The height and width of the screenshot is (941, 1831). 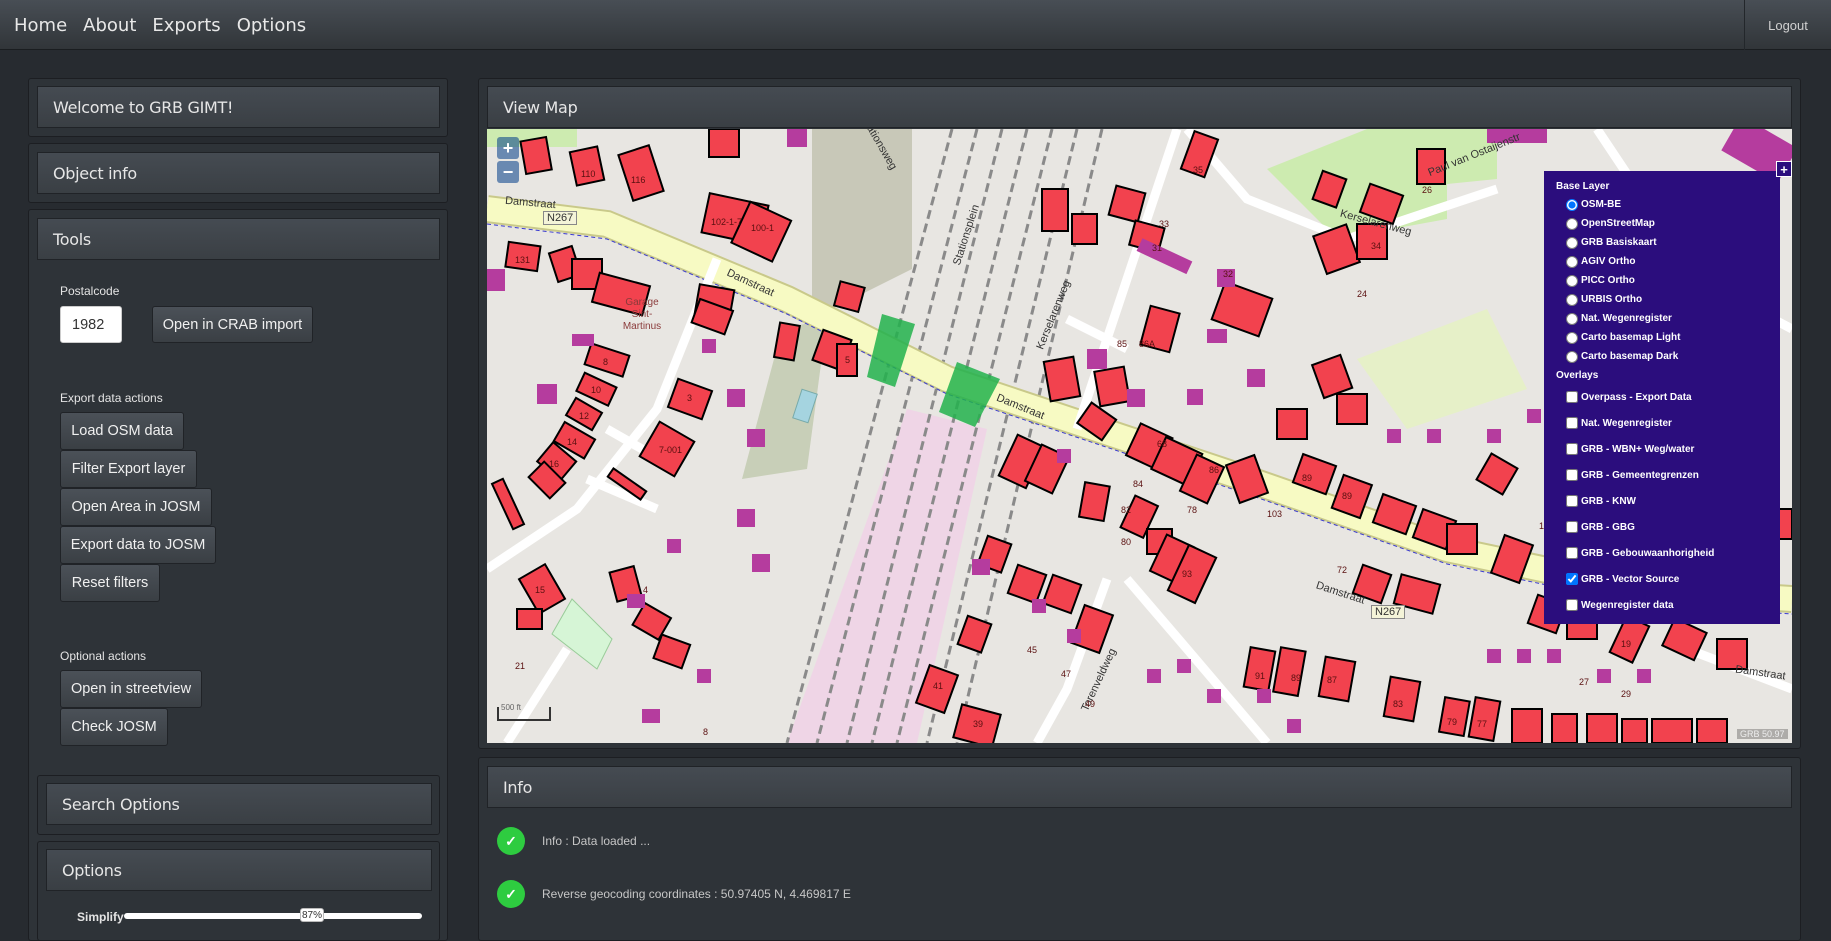 What do you see at coordinates (763, 228) in the screenshot?
I see `building-number: 100-1` at bounding box center [763, 228].